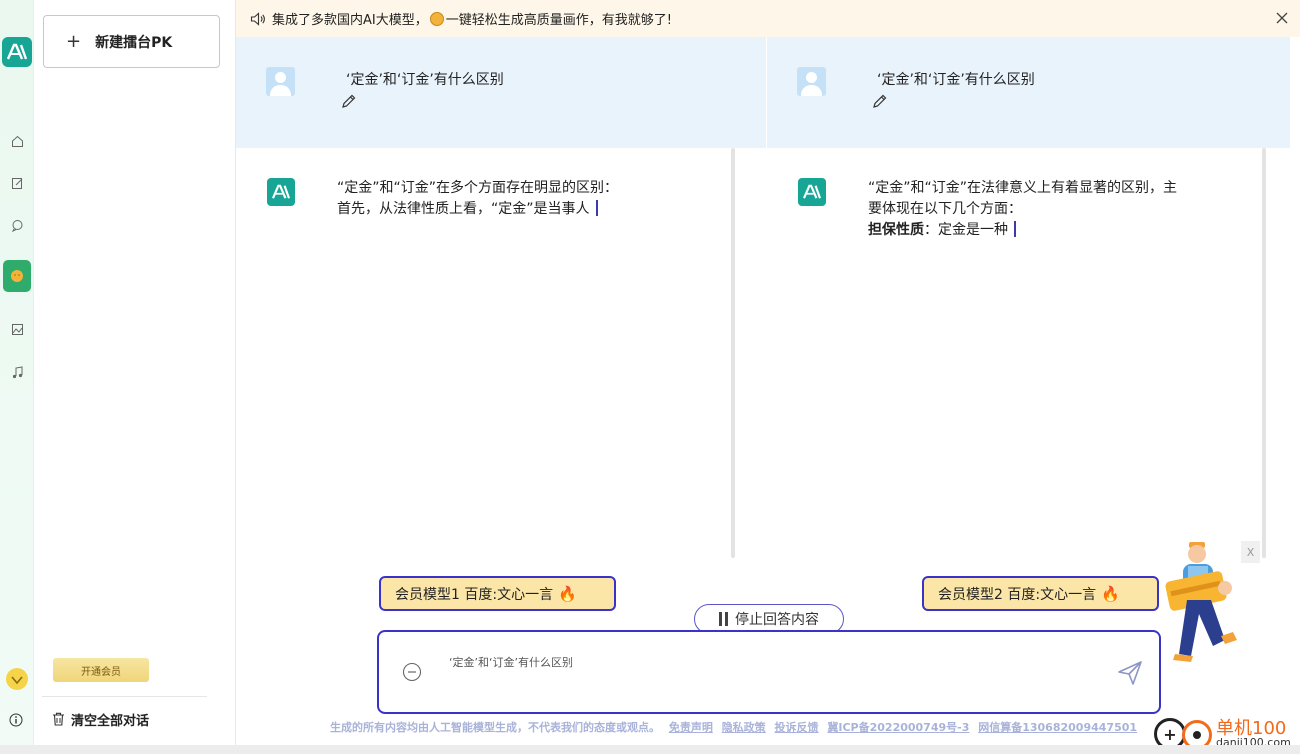  I want to click on left-rail, so click(17, 377).